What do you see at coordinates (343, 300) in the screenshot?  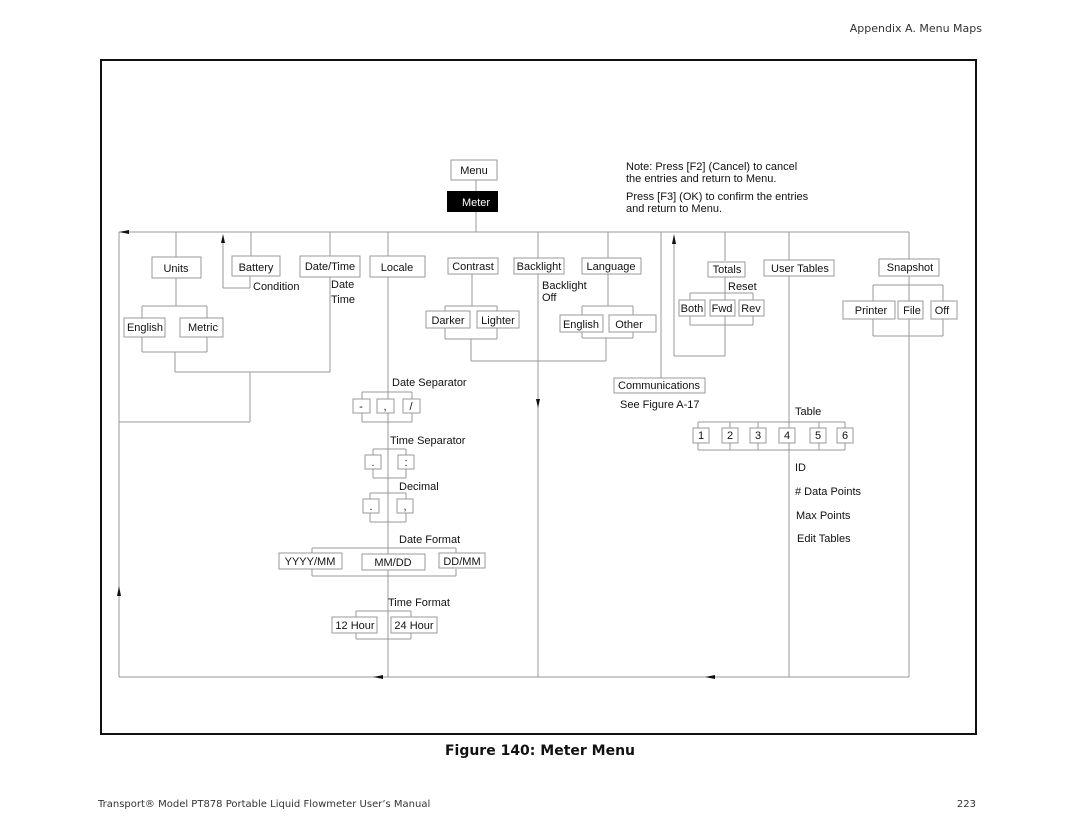 I see `datetime-sub: Time` at bounding box center [343, 300].